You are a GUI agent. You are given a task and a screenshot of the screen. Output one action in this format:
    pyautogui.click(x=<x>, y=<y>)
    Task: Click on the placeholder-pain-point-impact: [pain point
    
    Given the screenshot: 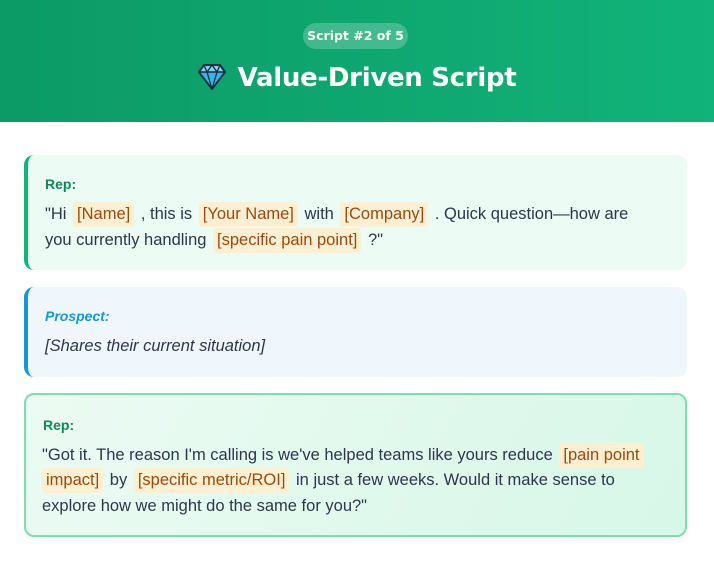 What is the action you would take?
    pyautogui.click(x=601, y=455)
    